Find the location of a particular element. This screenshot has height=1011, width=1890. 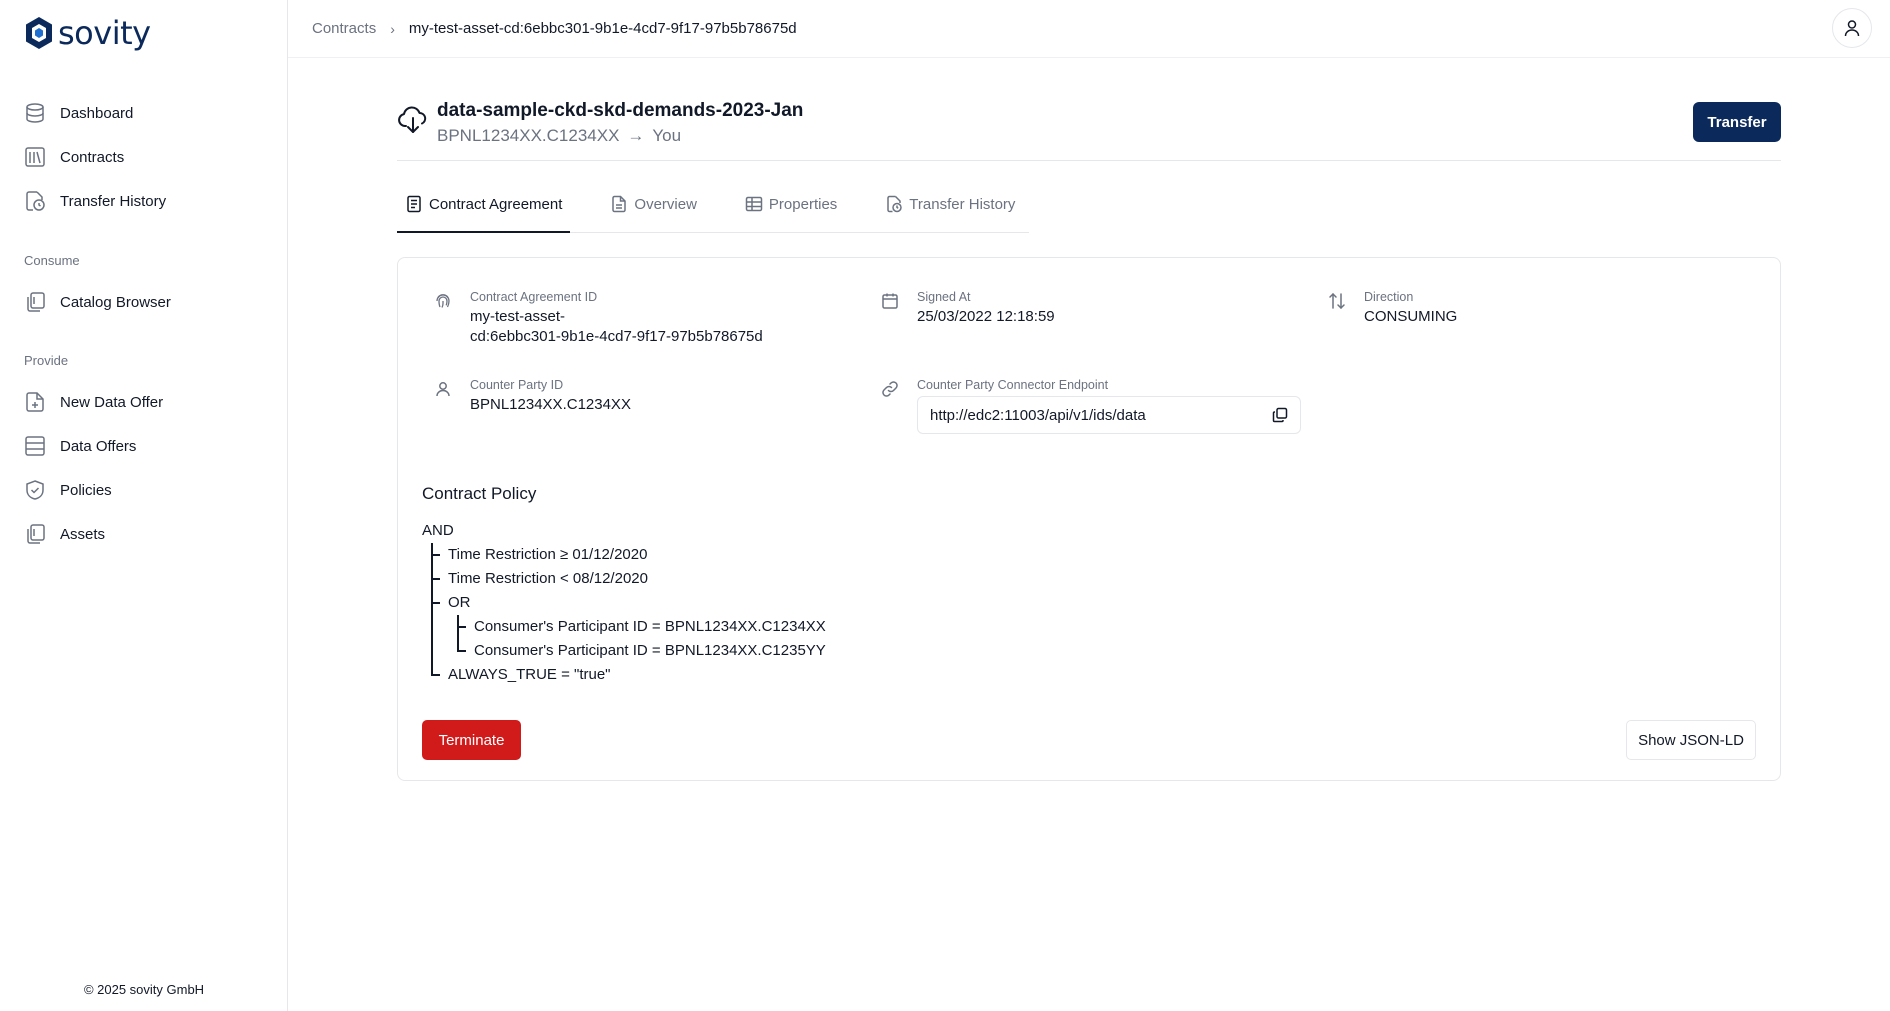

contracts-icon is located at coordinates (35, 157).